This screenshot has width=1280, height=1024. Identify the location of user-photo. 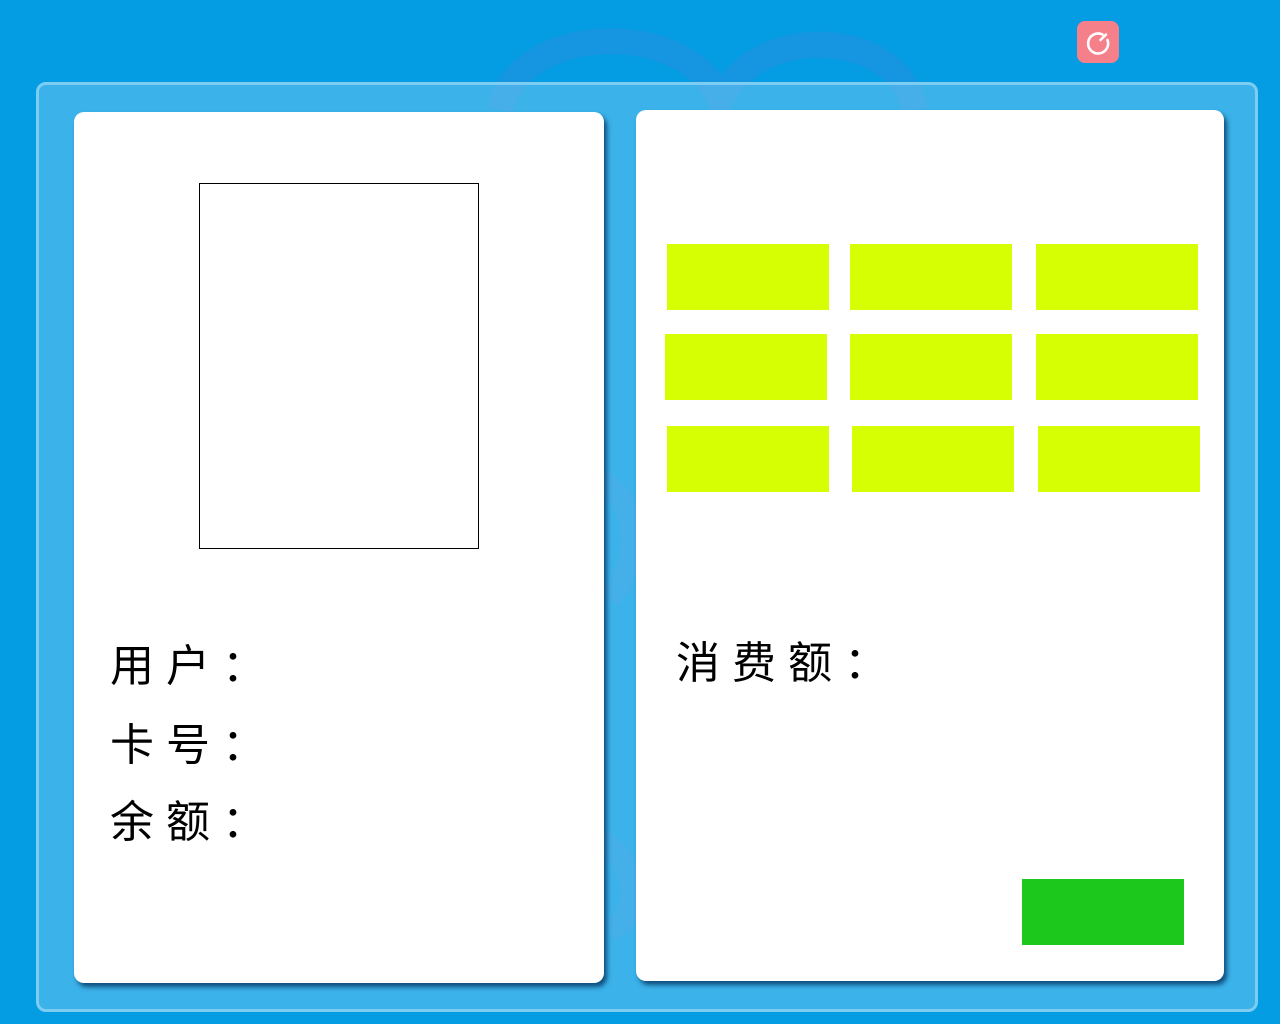
(339, 366).